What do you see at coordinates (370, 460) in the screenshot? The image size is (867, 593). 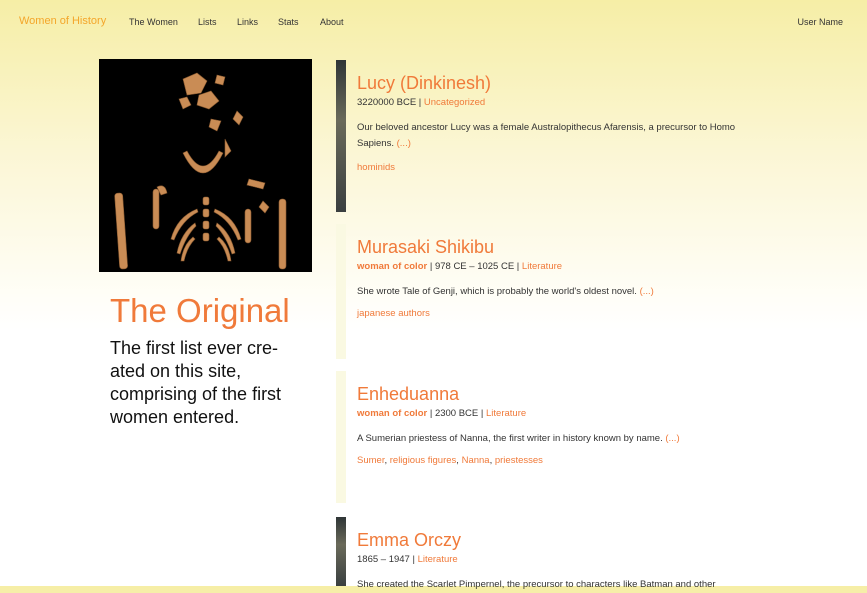 I see `tag-link: Sumer` at bounding box center [370, 460].